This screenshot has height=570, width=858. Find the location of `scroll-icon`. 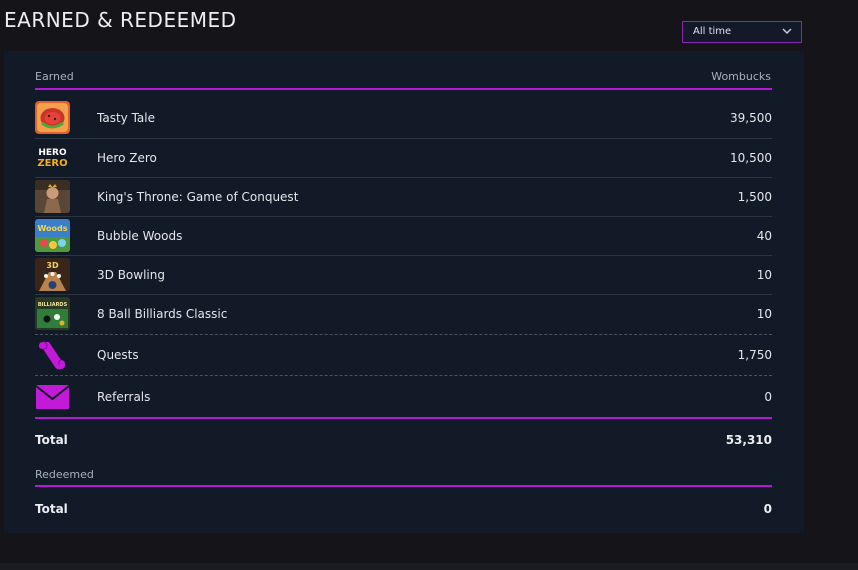

scroll-icon is located at coordinates (52, 354).